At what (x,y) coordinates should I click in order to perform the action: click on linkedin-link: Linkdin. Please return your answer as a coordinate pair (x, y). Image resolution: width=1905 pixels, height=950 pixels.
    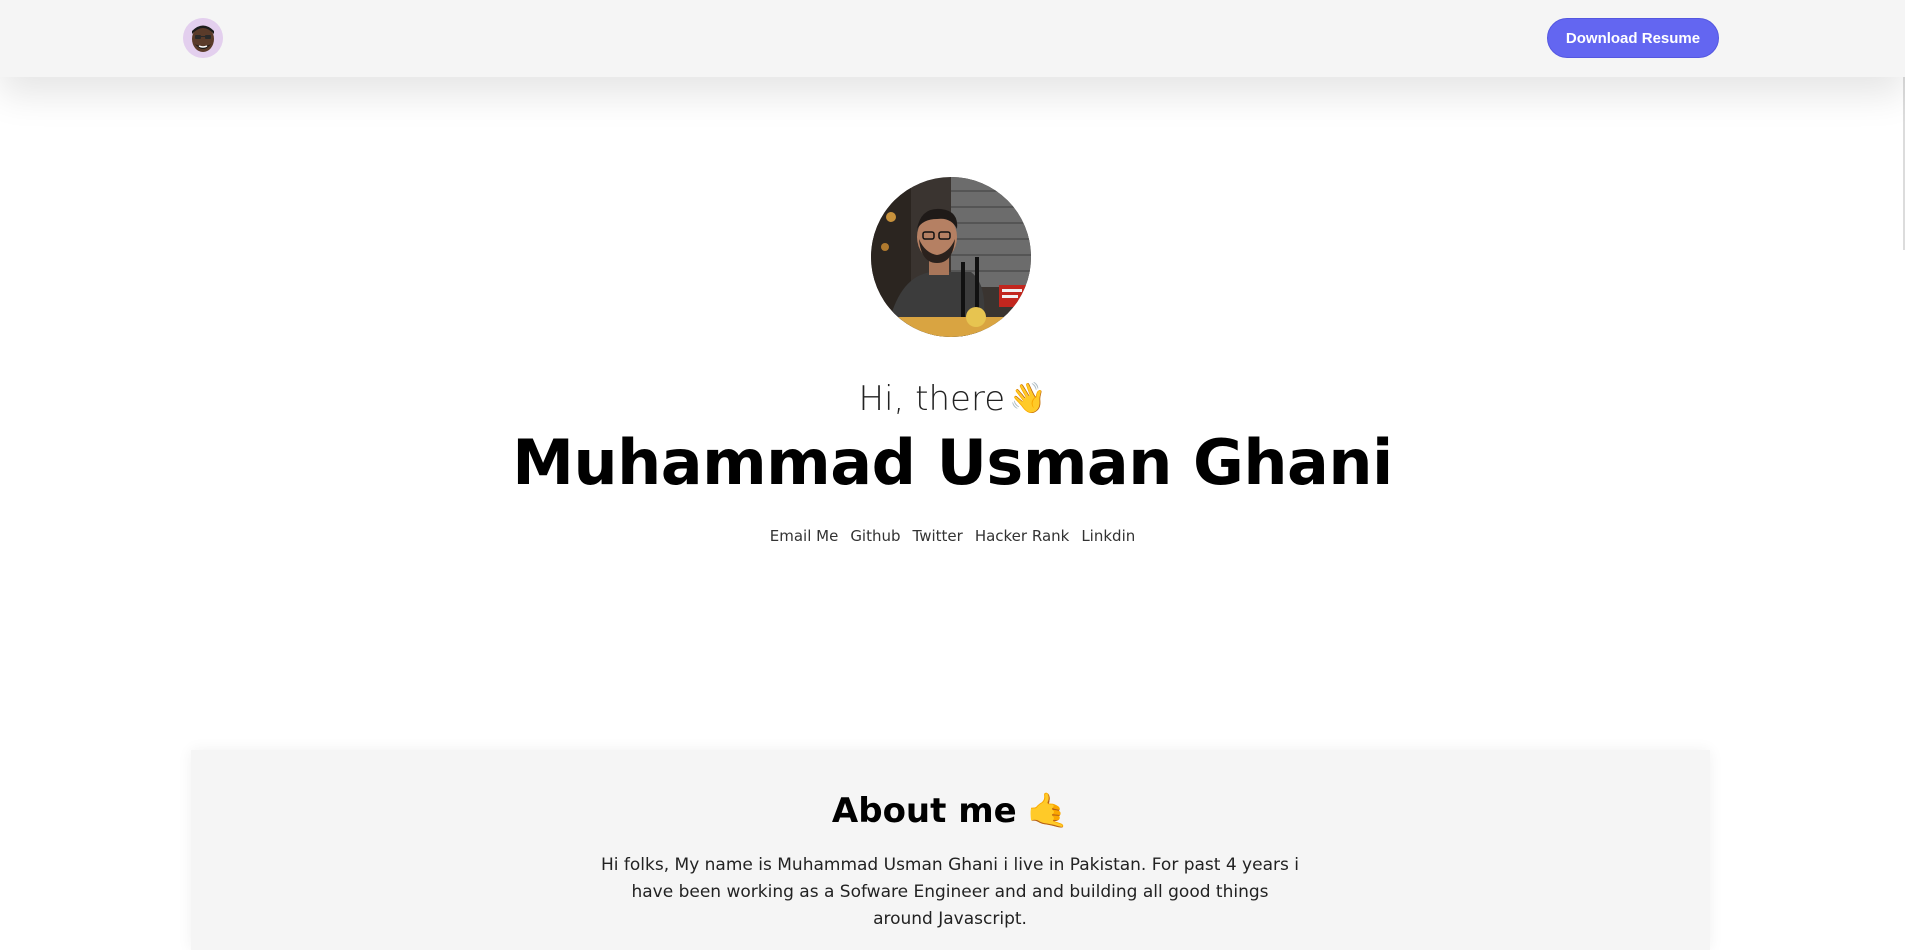
    Looking at the image, I should click on (1108, 536).